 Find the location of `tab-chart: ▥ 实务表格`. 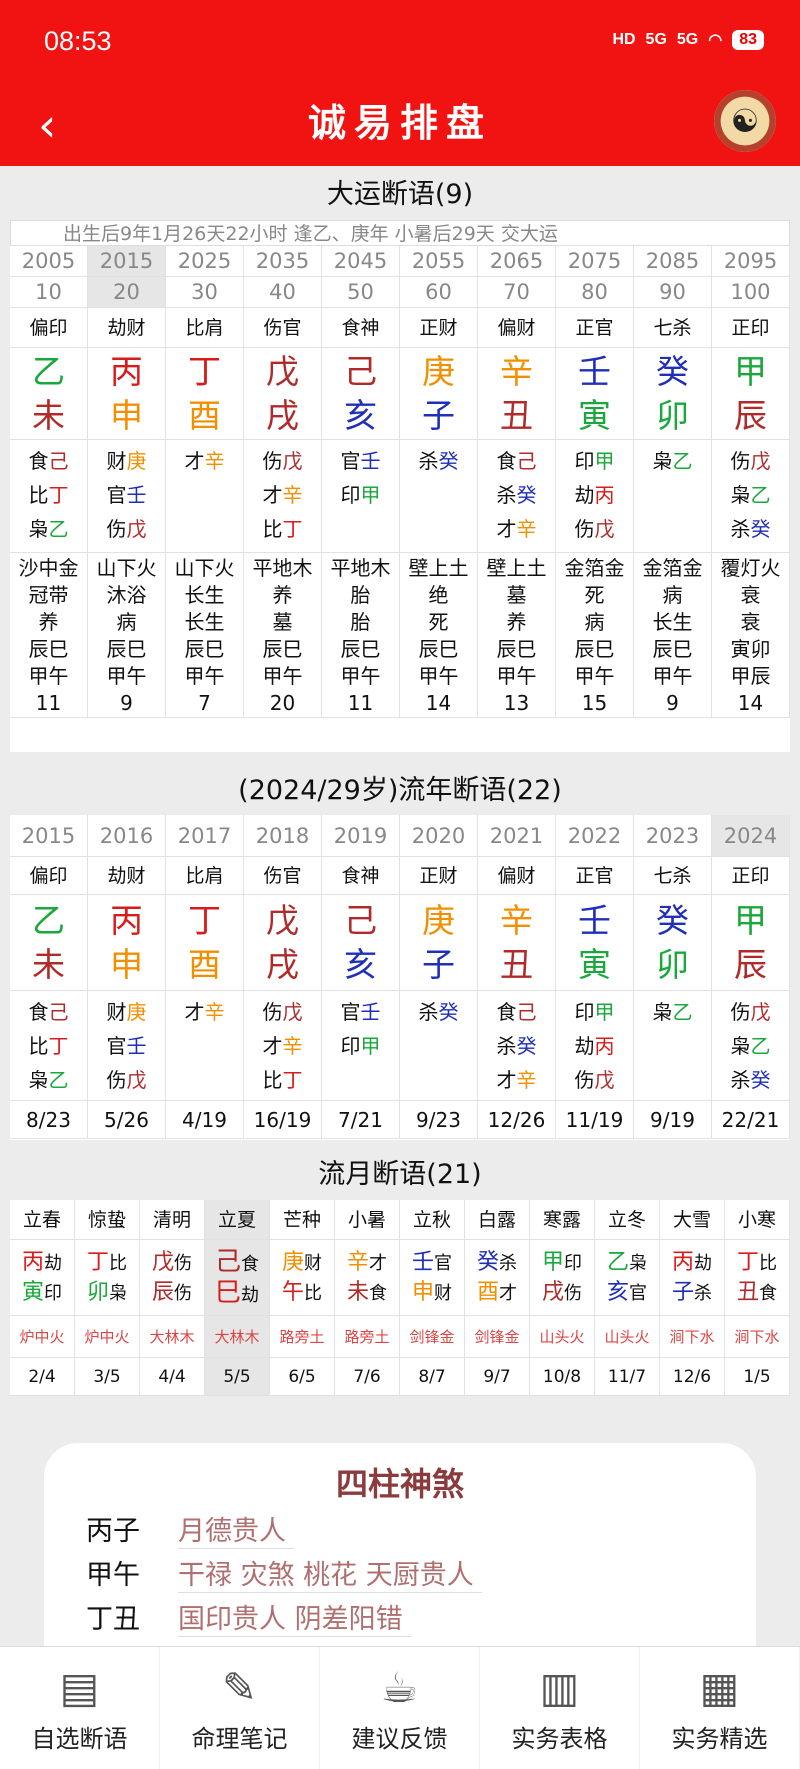

tab-chart: ▥ 实务表格 is located at coordinates (560, 1708).